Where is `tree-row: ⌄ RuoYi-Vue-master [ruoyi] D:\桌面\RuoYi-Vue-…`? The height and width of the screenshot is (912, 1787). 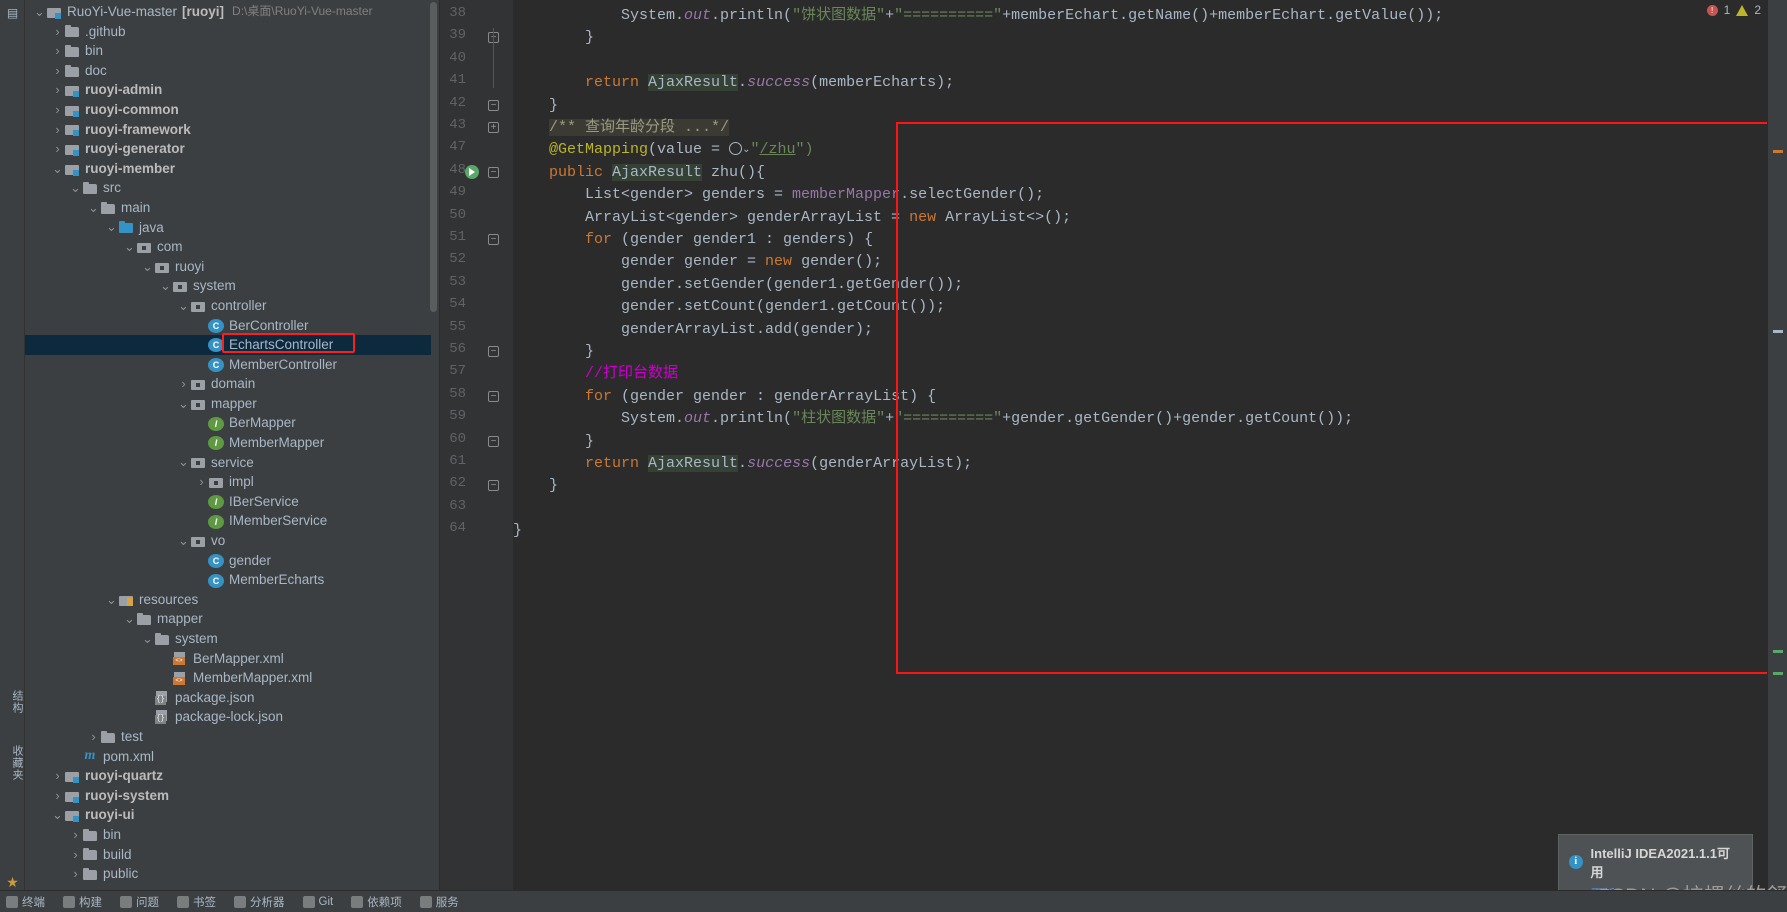
tree-row: ⌄ RuoYi-Vue-master [ruoyi] D:\桌面\RuoYi-Vue-… is located at coordinates (228, 12).